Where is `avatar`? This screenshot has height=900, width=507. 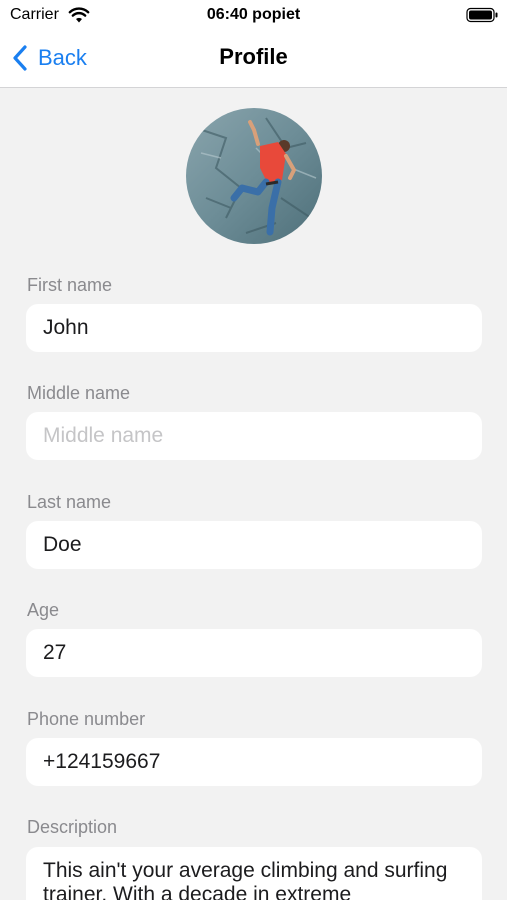 avatar is located at coordinates (254, 176).